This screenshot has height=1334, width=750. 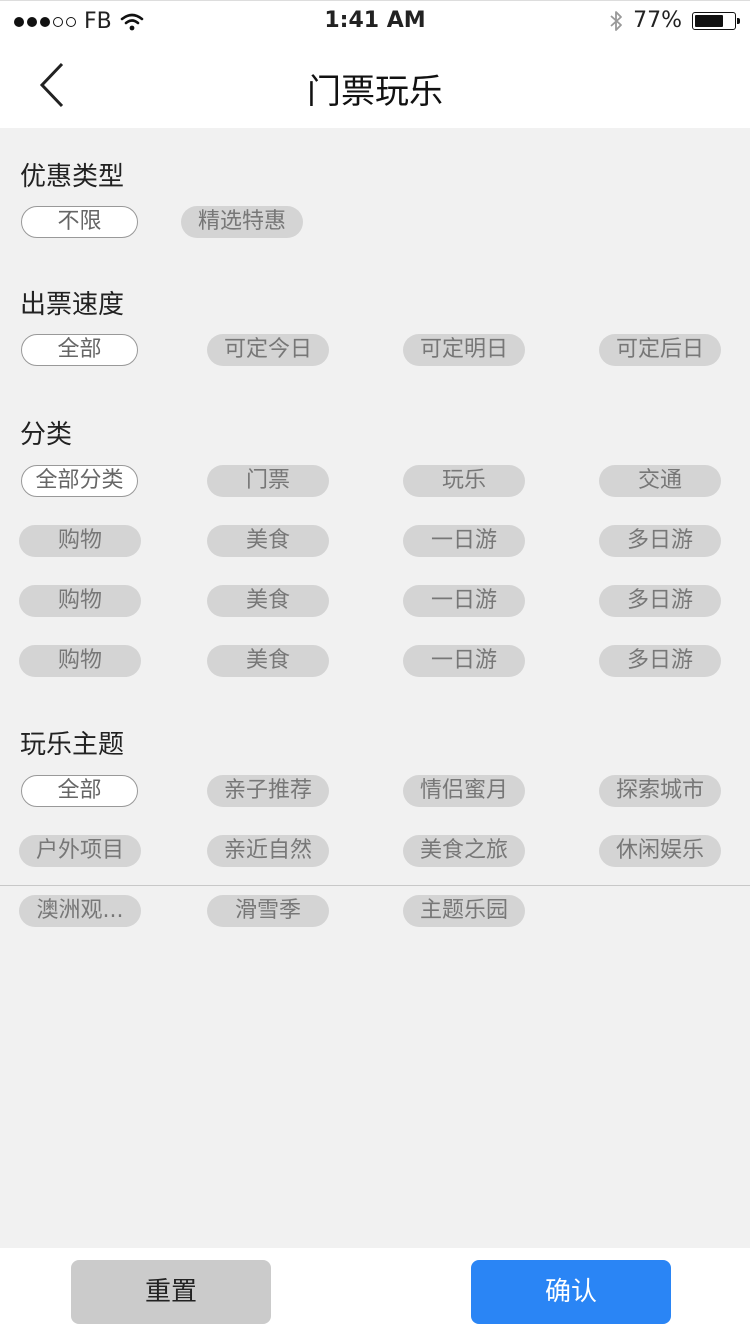 What do you see at coordinates (657, 20) in the screenshot?
I see `battery-percent: 77%` at bounding box center [657, 20].